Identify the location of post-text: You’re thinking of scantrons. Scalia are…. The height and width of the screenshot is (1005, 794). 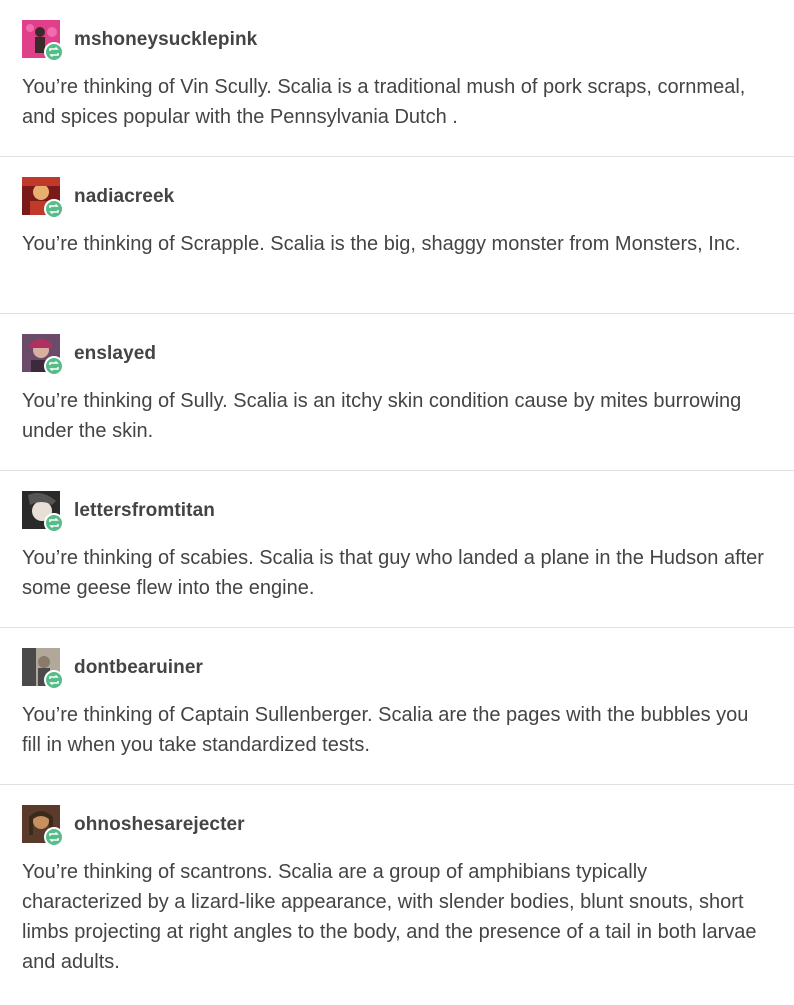
(389, 917).